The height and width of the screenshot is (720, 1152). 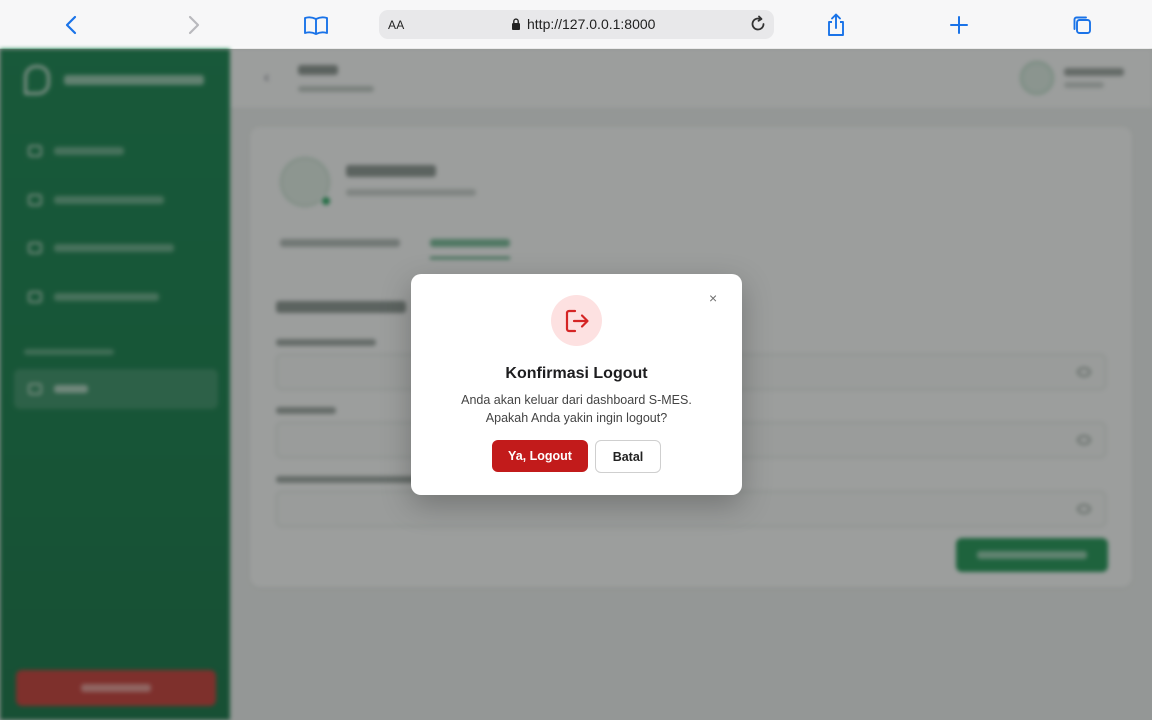 I want to click on address-bar: AA http://127.0.0.1:8000, so click(x=576, y=24).